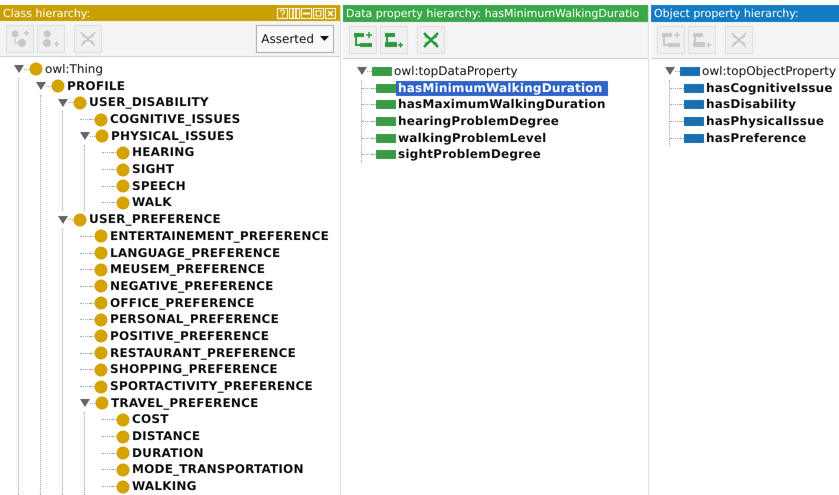 The width and height of the screenshot is (839, 495). What do you see at coordinates (51, 39) in the screenshot?
I see `add-sibling-node-icon` at bounding box center [51, 39].